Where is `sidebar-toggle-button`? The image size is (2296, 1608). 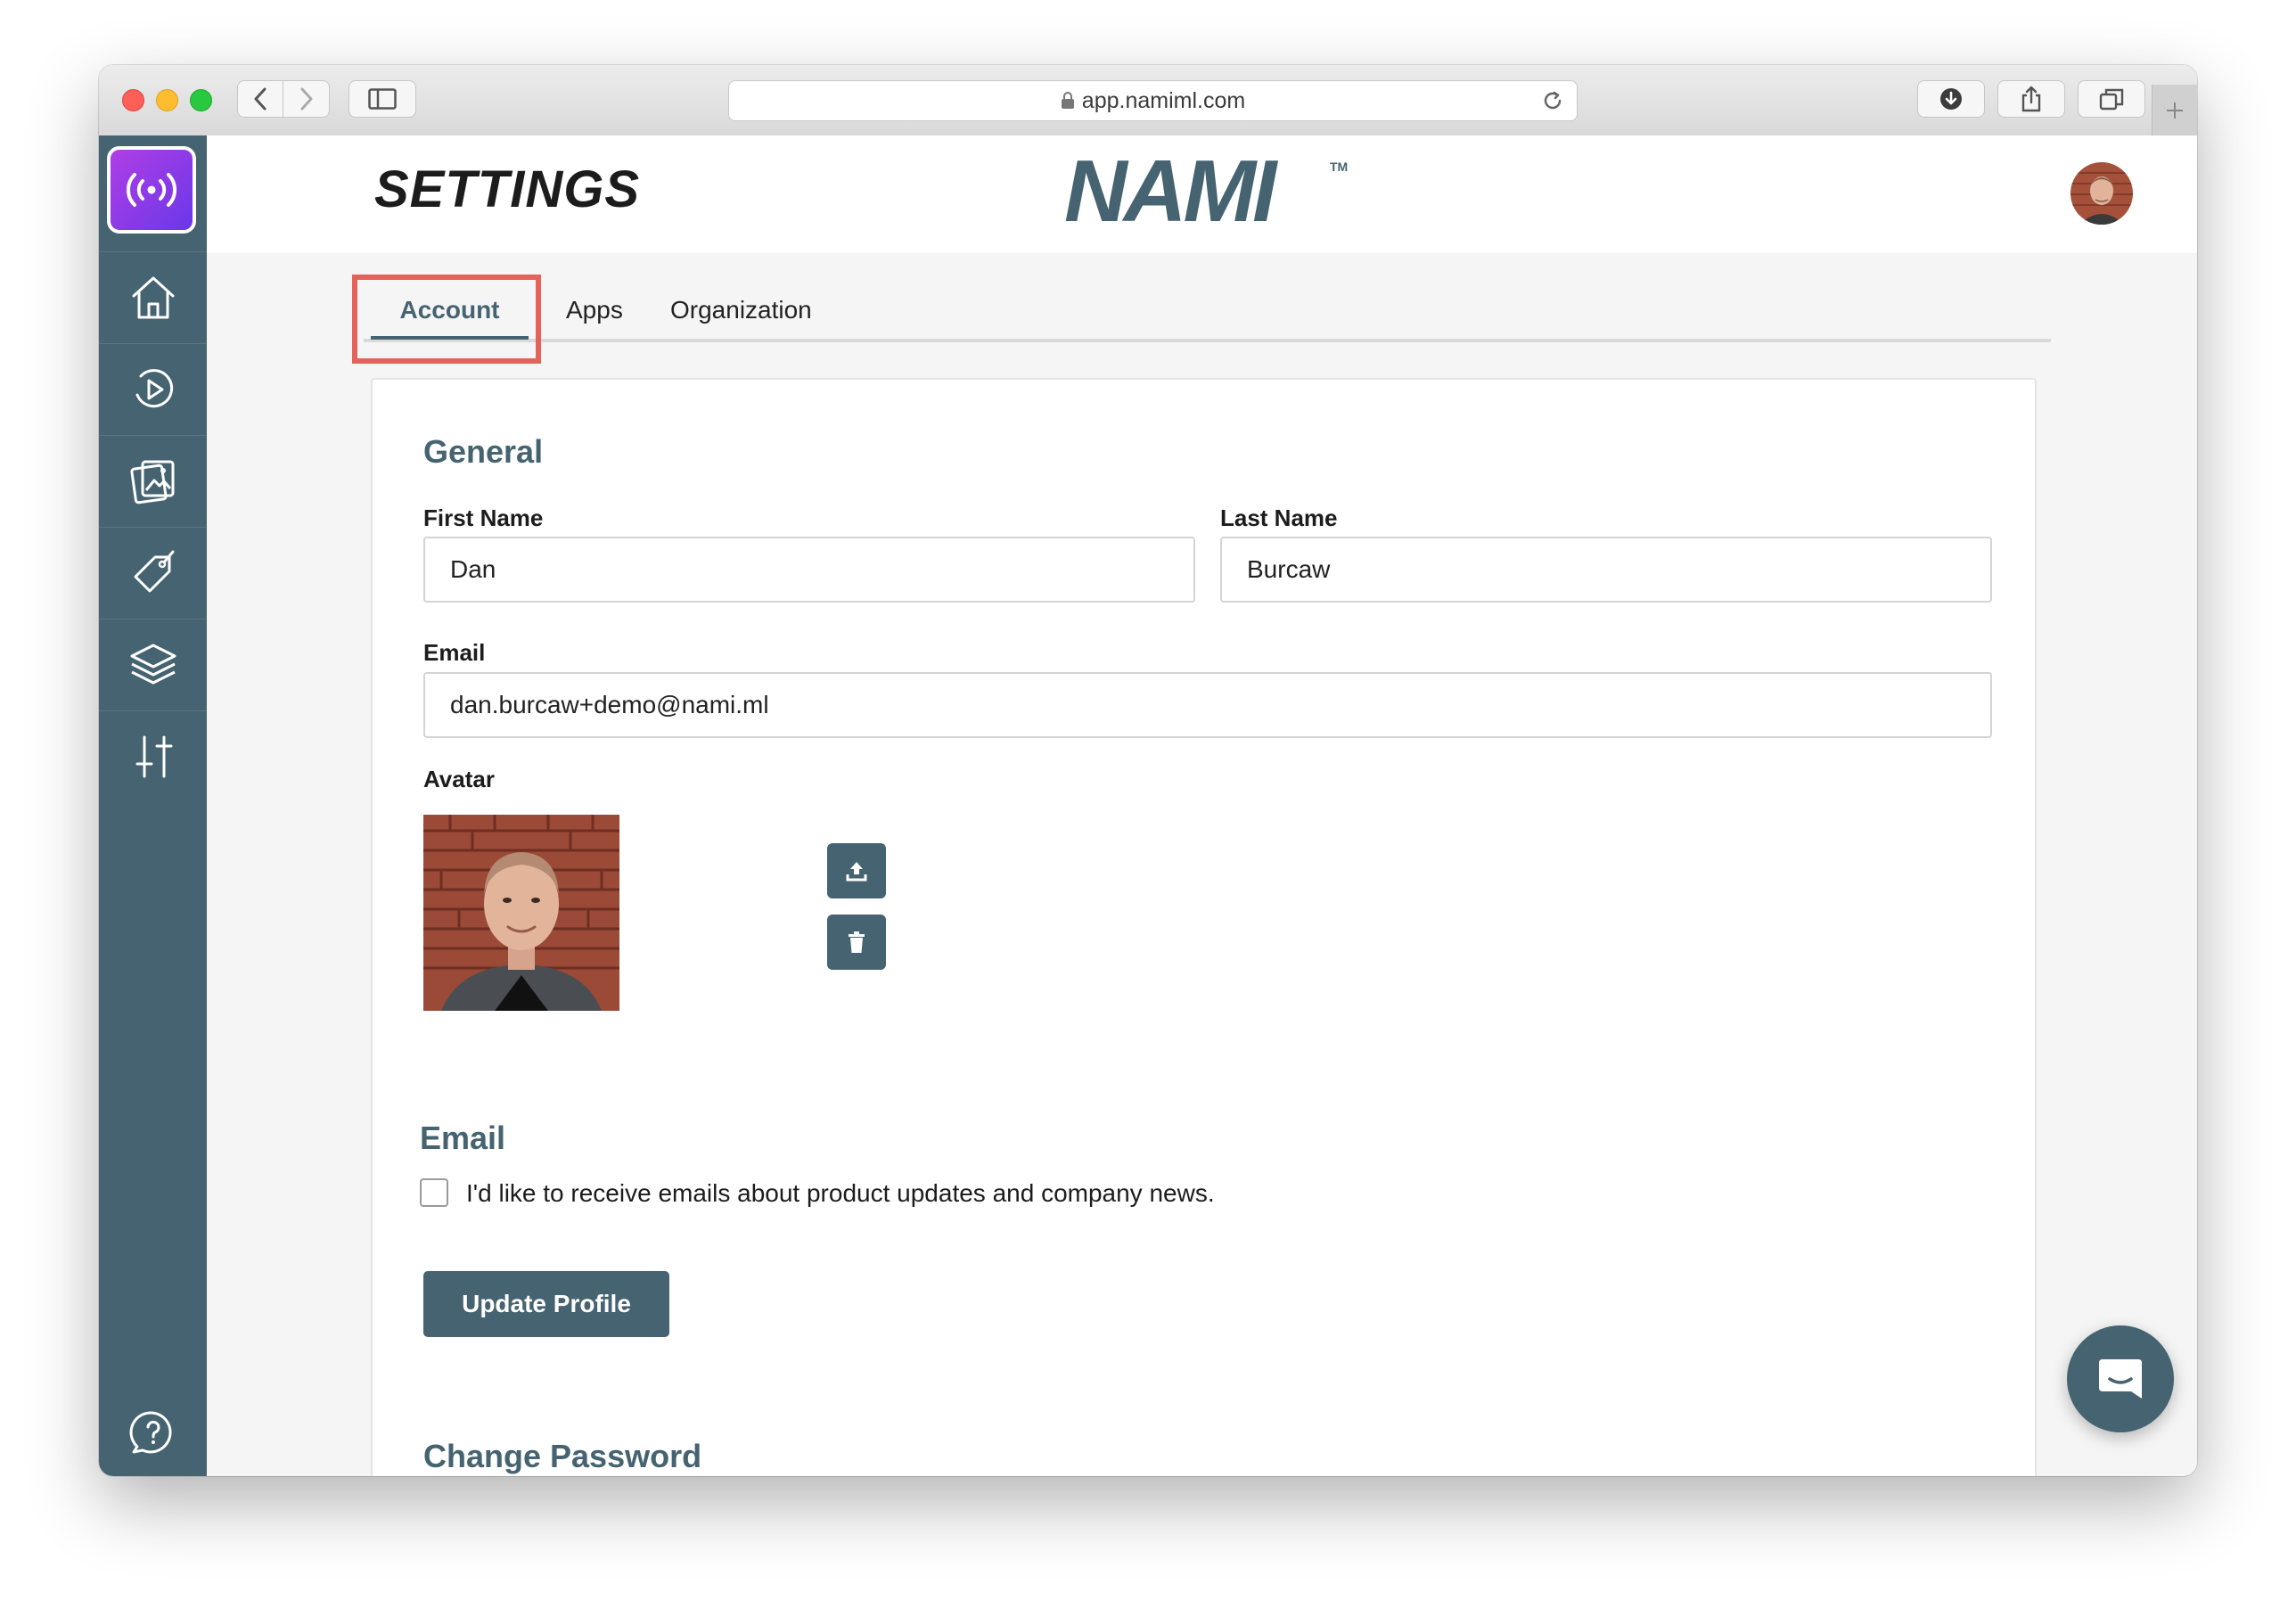
sidebar-toggle-button is located at coordinates (382, 99).